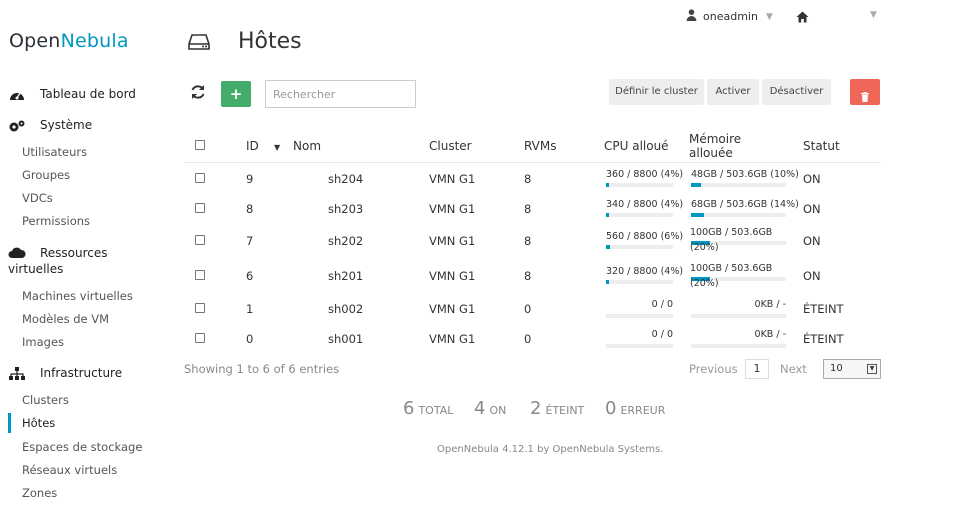 The height and width of the screenshot is (511, 970). I want to click on delete-button, so click(865, 92).